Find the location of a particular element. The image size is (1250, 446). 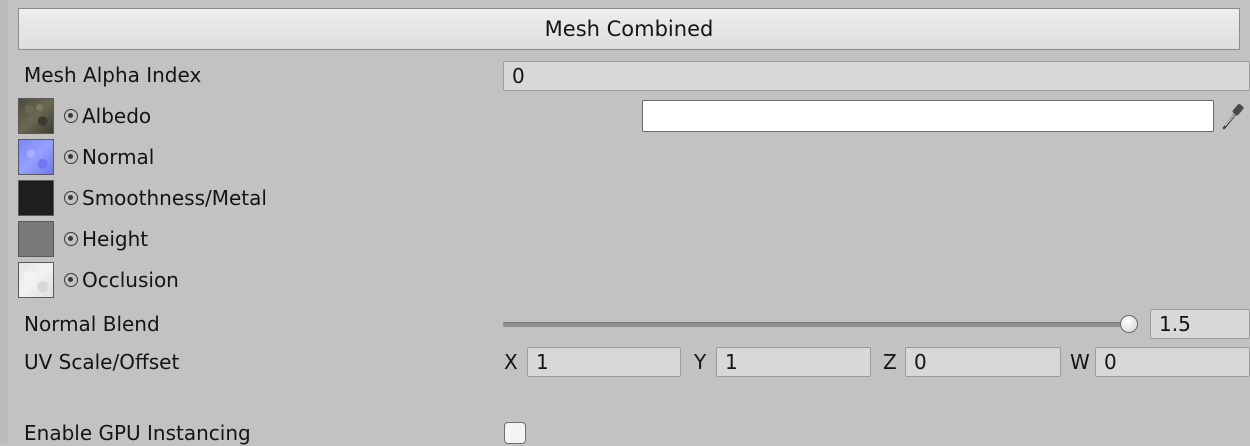

uv-x-value: 1 is located at coordinates (542, 362).